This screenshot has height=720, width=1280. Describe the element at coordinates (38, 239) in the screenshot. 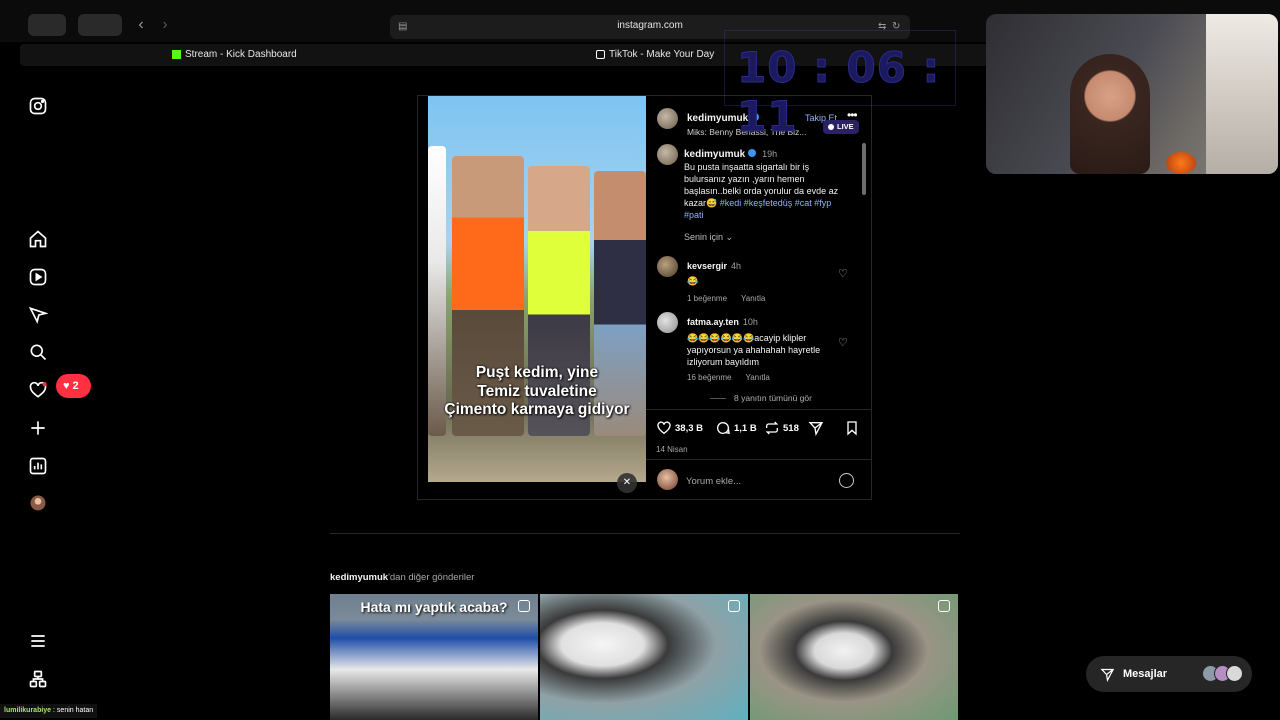

I see `home-icon` at that location.